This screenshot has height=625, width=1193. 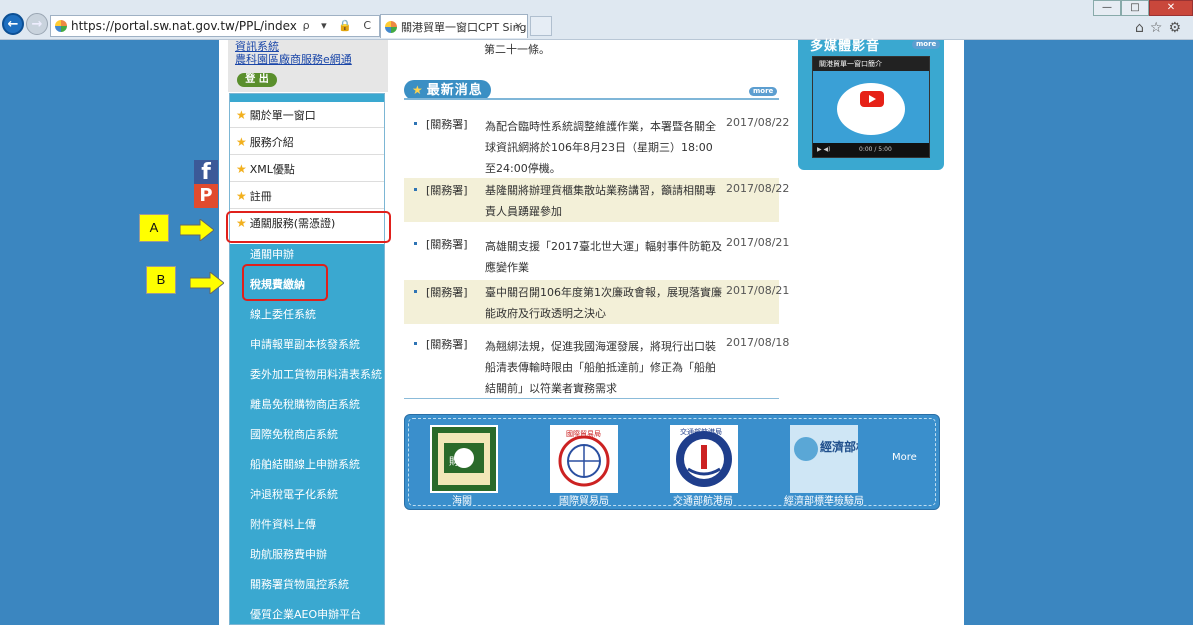 What do you see at coordinates (206, 172) in the screenshot?
I see `facebook-icon: f` at bounding box center [206, 172].